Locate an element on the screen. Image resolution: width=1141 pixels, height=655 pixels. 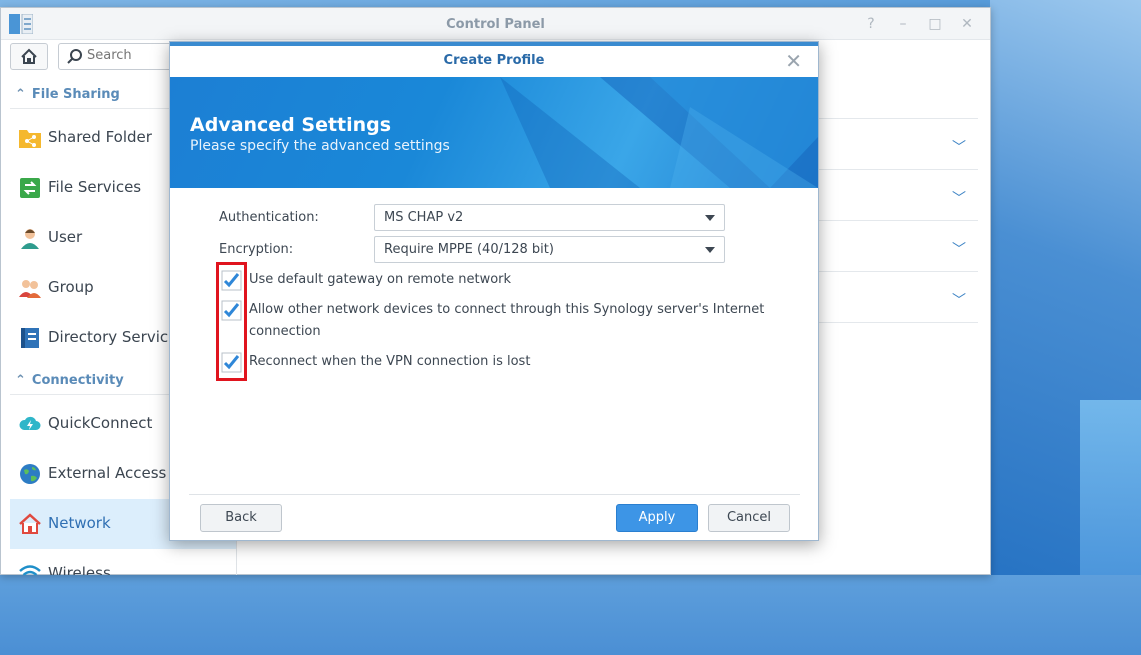
search-icon is located at coordinates (74, 56).